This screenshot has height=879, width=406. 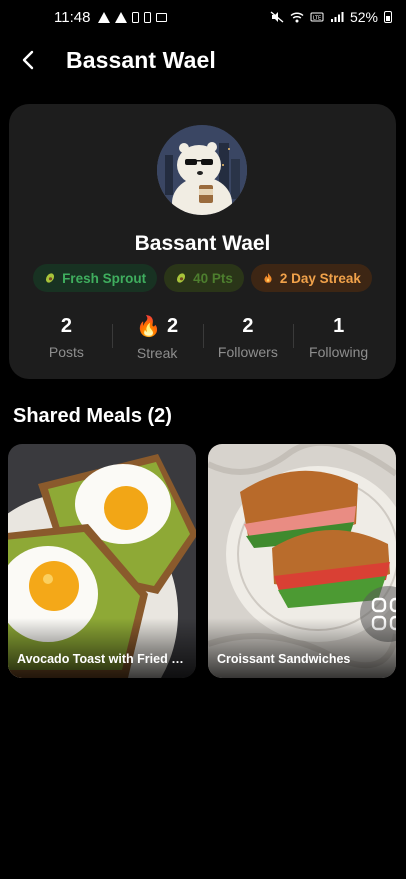 I want to click on flame-icon: 🔥, so click(x=149, y=326).